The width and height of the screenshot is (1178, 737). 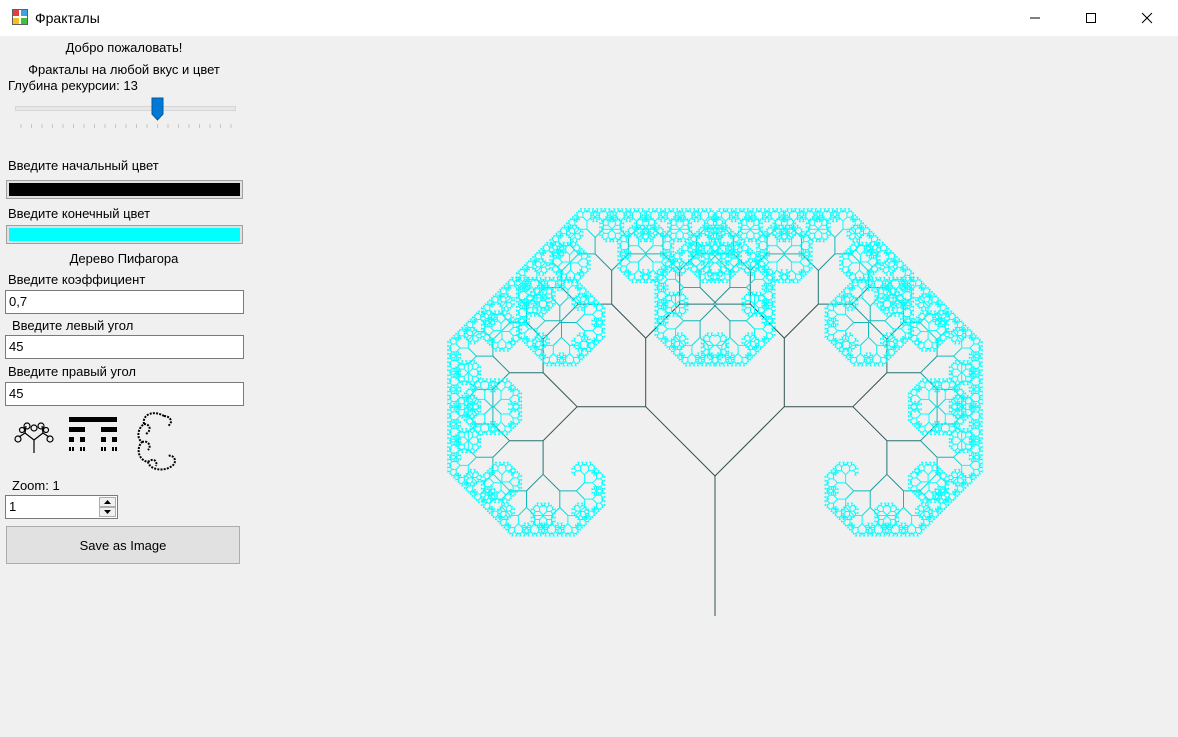 What do you see at coordinates (125, 108) in the screenshot?
I see `depth-slider-track` at bounding box center [125, 108].